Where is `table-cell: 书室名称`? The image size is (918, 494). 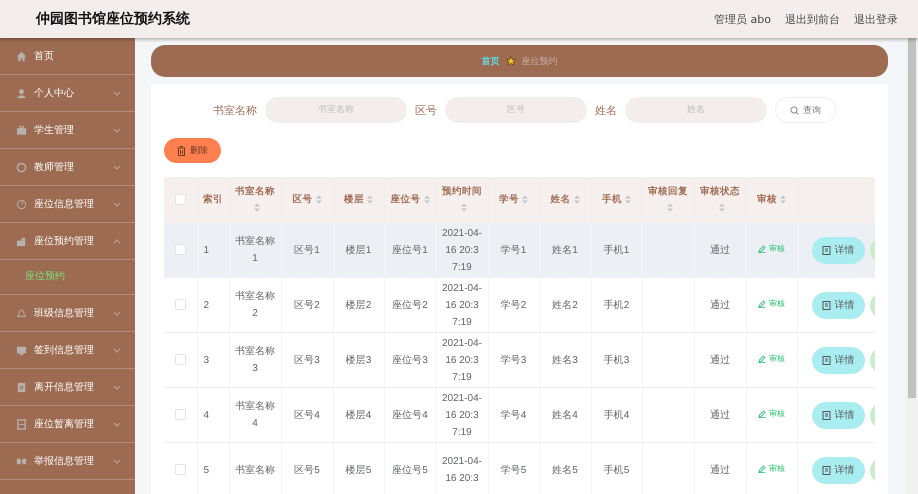 table-cell: 书室名称 is located at coordinates (255, 470).